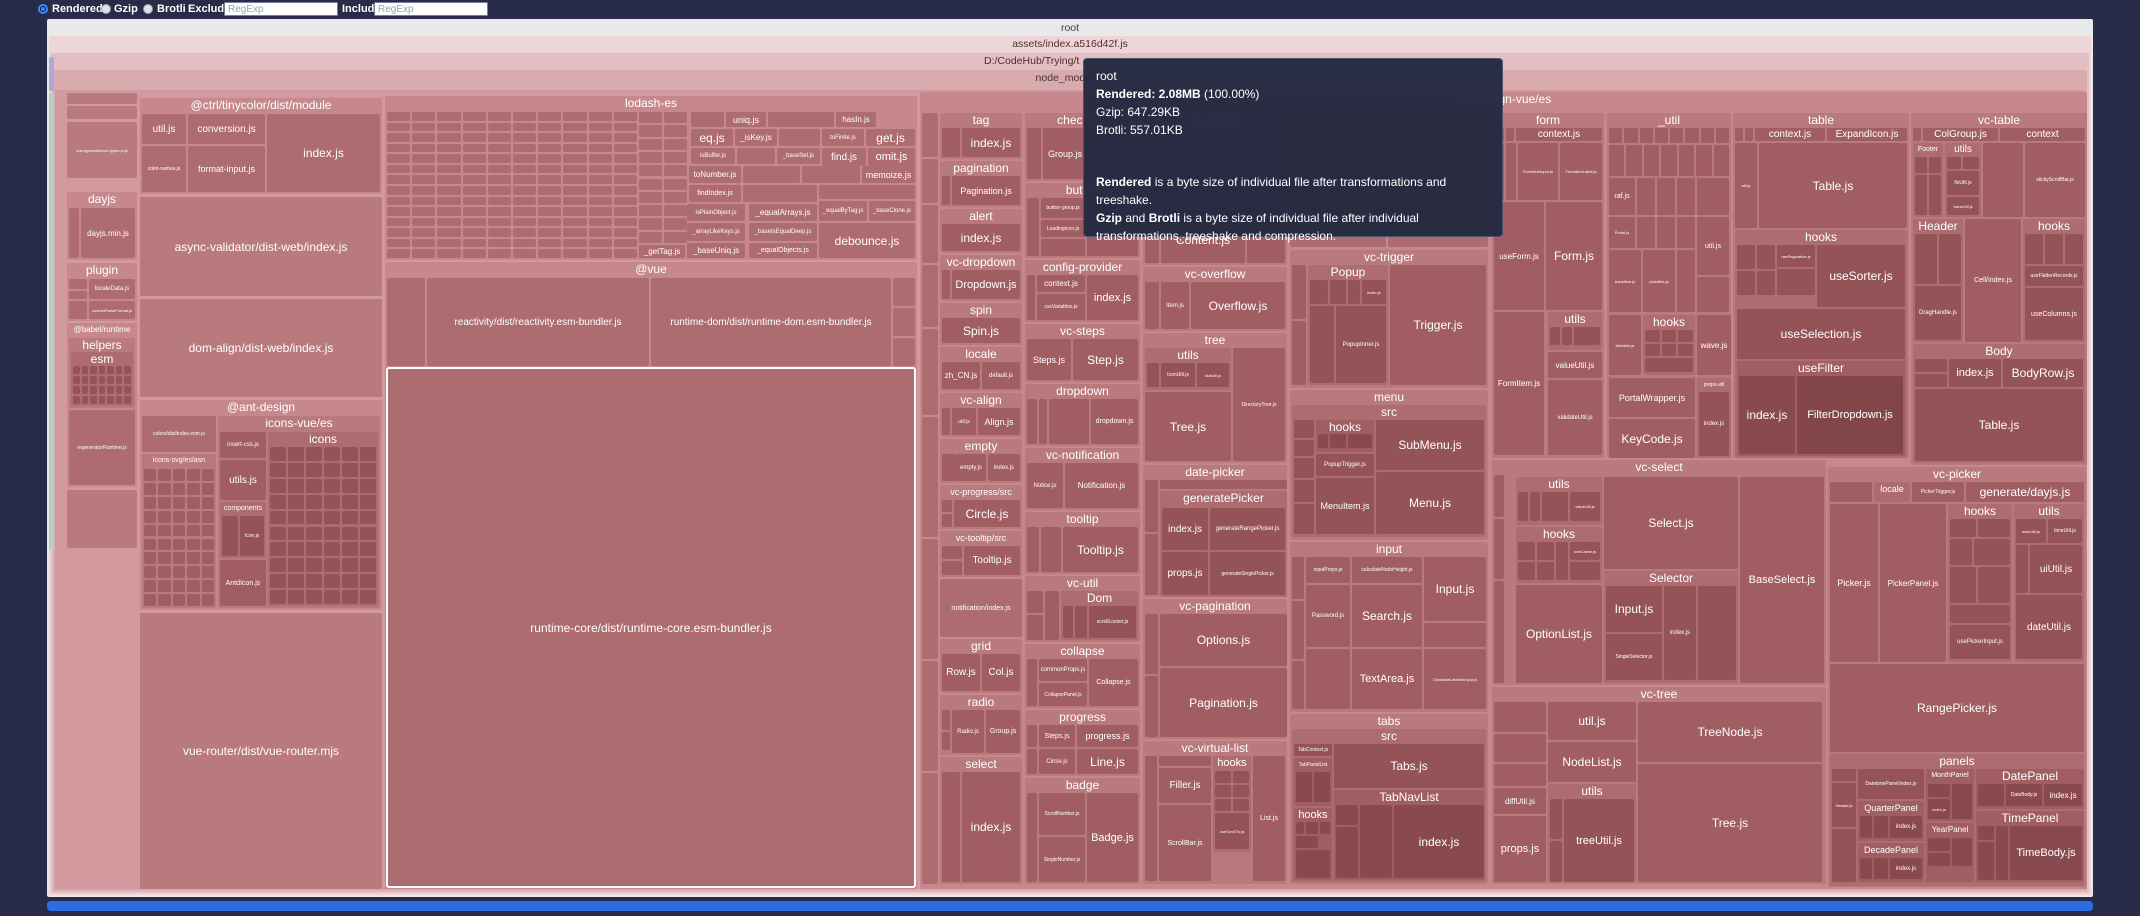 The image size is (2140, 916). Describe the element at coordinates (226, 129) in the screenshot. I see `treemap-cell: conversion.js` at that location.